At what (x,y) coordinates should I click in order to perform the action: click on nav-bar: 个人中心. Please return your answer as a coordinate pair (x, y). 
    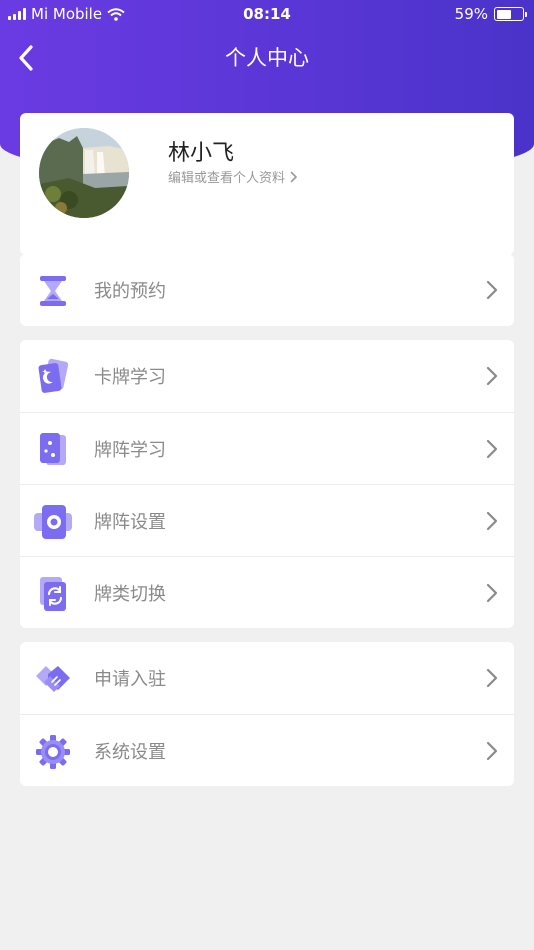
    Looking at the image, I should click on (267, 56).